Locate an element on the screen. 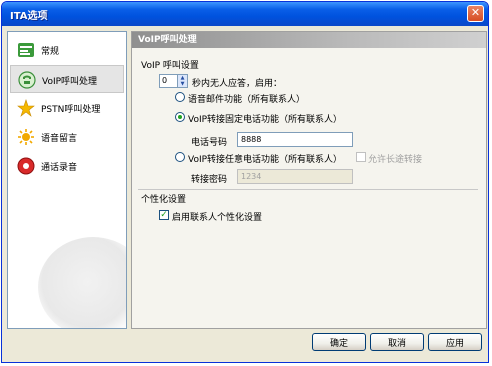 This screenshot has height=366, width=492. sidebar-item-general: 常规 is located at coordinates (67, 50).